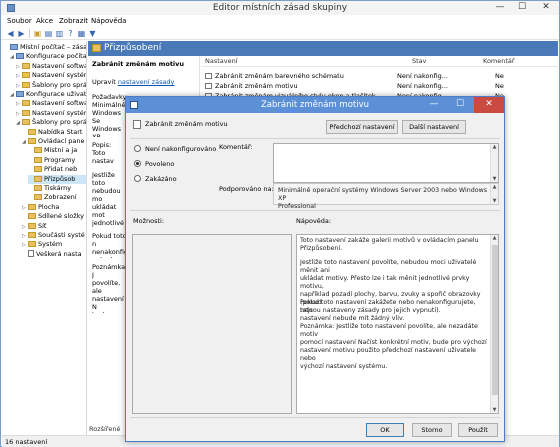 This screenshot has width=560, height=447. What do you see at coordinates (51, 85) in the screenshot?
I see `tree-item: ▷ Šablony pro sprá` at bounding box center [51, 85].